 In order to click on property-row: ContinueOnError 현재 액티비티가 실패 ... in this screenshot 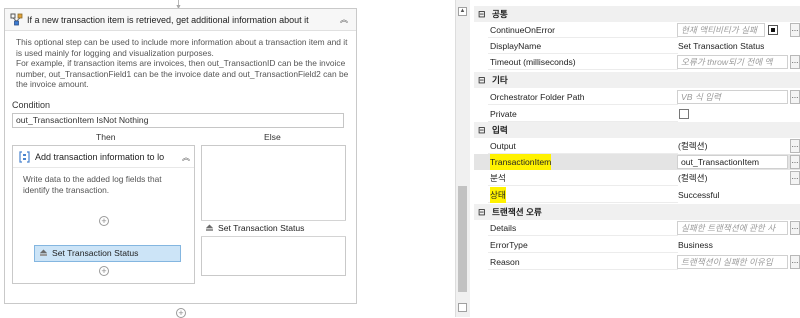, I will do `click(637, 30)`.